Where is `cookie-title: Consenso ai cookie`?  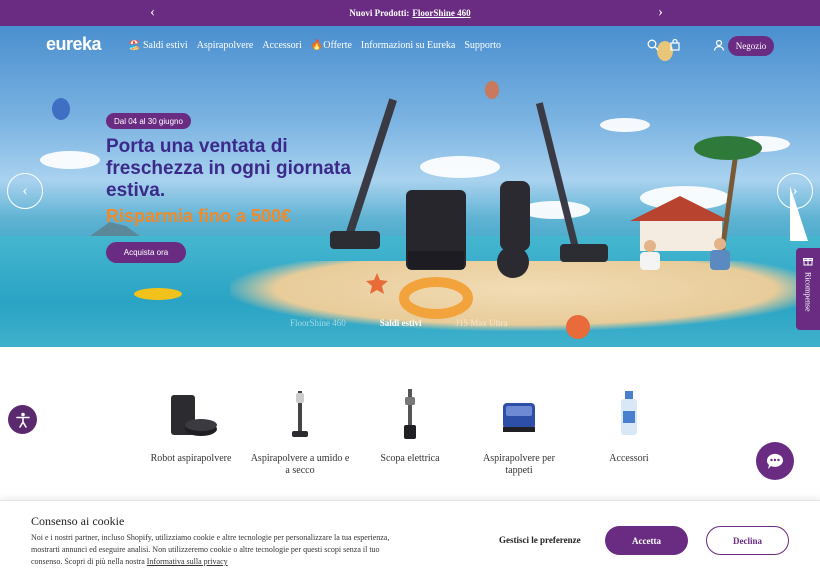 cookie-title: Consenso ai cookie is located at coordinates (78, 521).